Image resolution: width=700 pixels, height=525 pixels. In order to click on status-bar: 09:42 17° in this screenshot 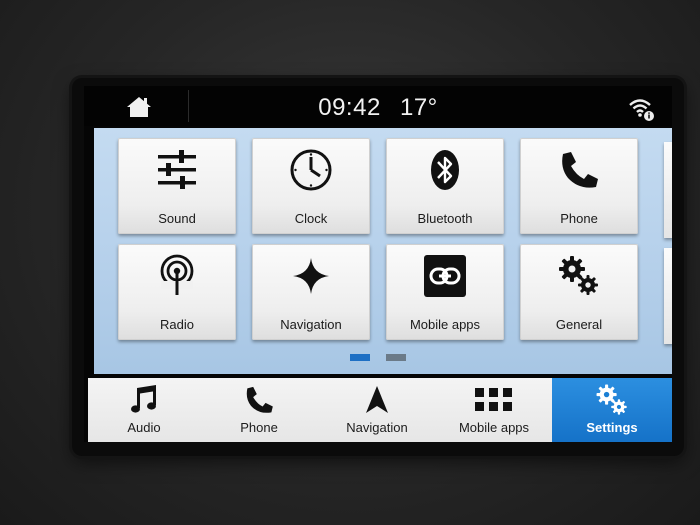, I will do `click(378, 106)`.